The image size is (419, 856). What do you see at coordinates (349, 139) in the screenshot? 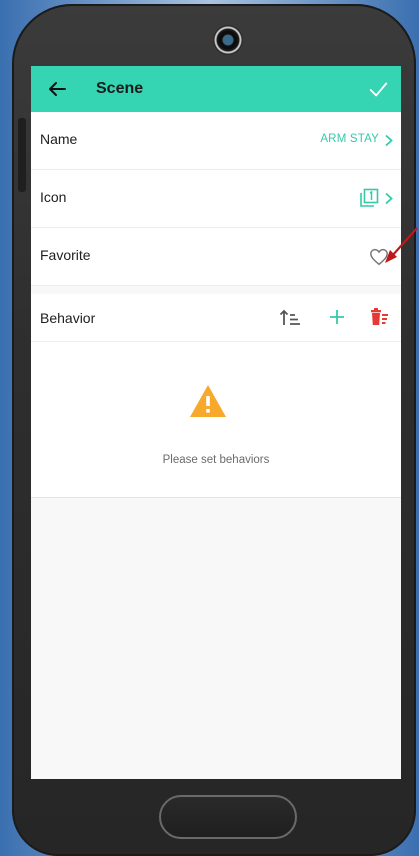
I see `name-value: ARM STAY` at bounding box center [349, 139].